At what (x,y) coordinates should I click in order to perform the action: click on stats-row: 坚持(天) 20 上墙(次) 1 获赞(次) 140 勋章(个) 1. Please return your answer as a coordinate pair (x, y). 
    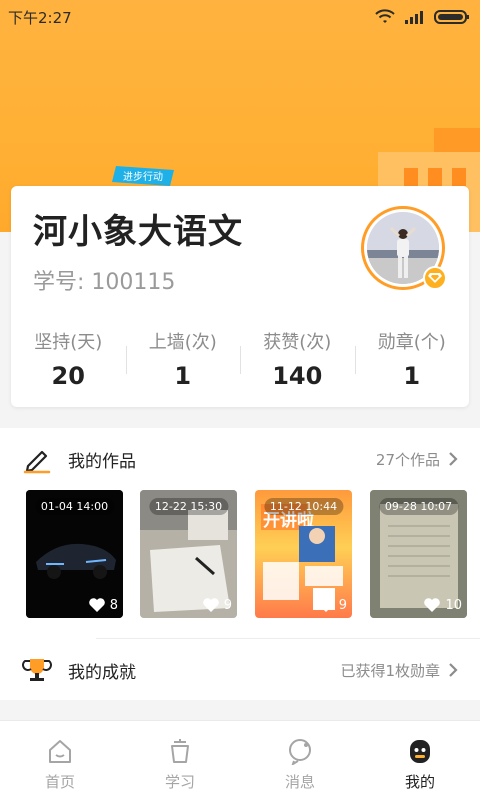
    Looking at the image, I should click on (240, 359).